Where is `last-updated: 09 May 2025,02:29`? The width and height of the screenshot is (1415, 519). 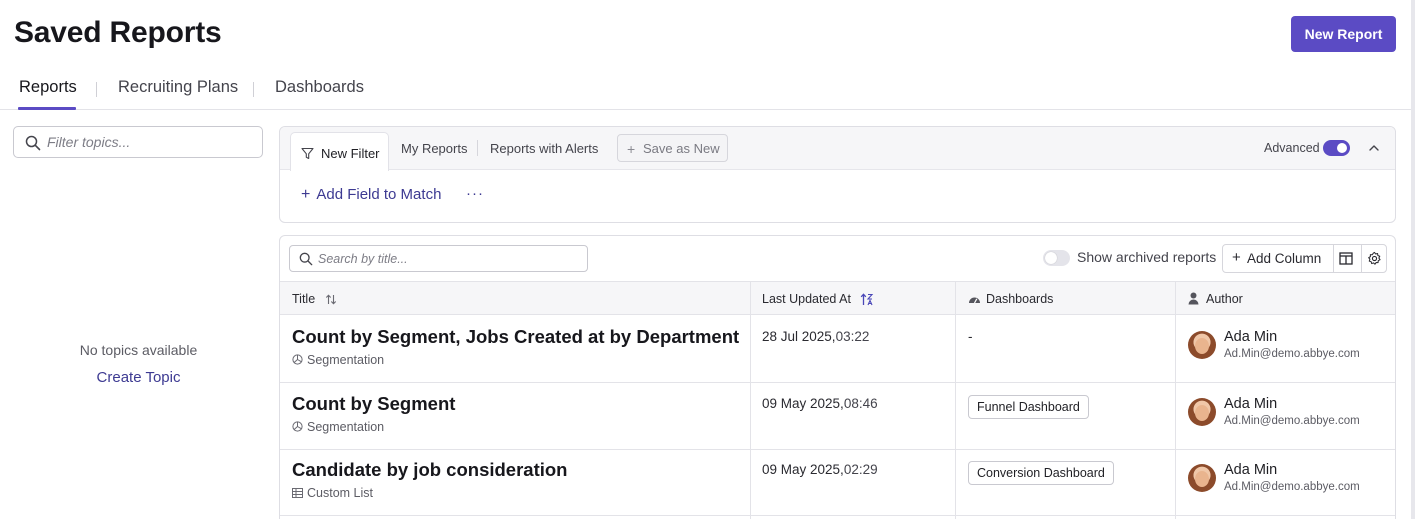
last-updated: 09 May 2025,02:29 is located at coordinates (820, 469).